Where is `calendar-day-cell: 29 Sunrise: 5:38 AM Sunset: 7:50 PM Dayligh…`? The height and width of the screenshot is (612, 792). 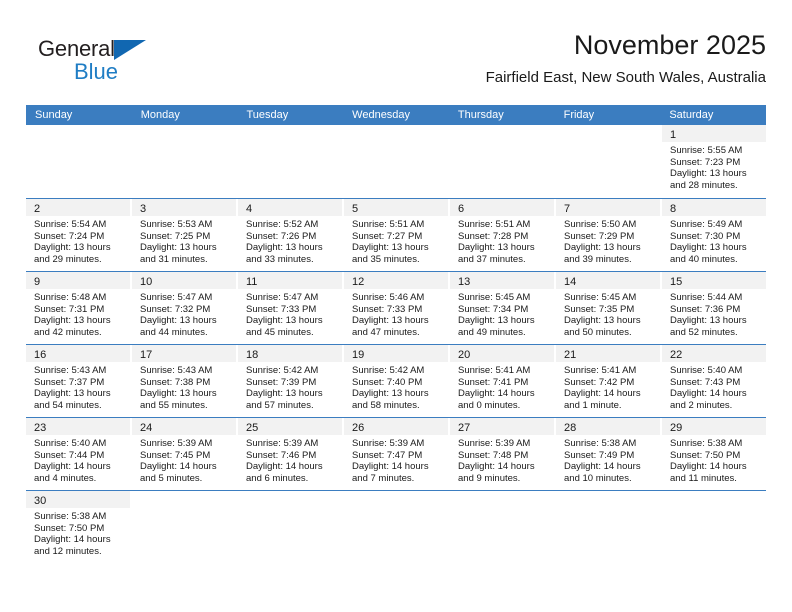 calendar-day-cell: 29 Sunrise: 5:38 AM Sunset: 7:50 PM Dayligh… is located at coordinates (714, 454).